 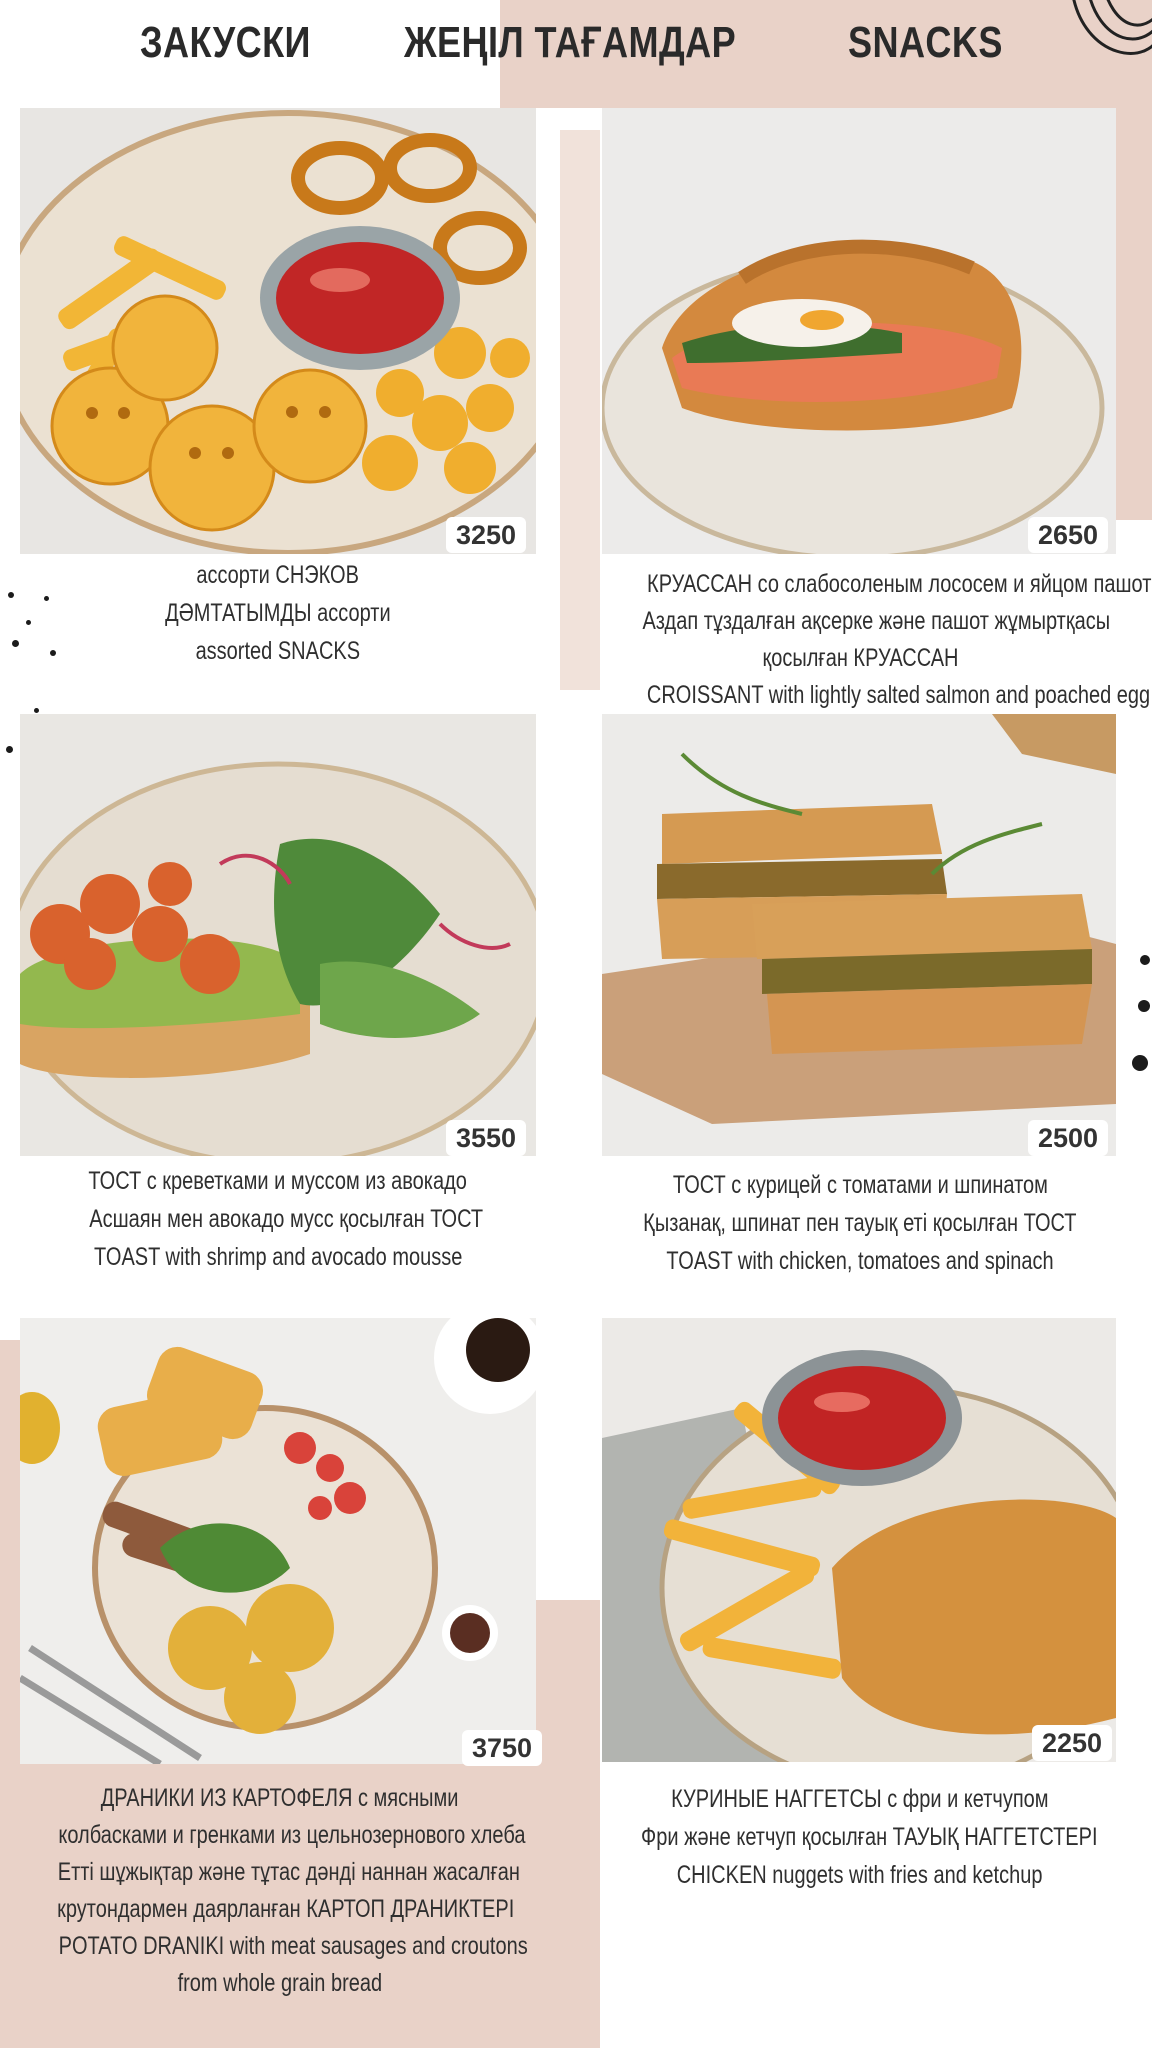 What do you see at coordinates (486, 535) in the screenshot?
I see `price-badge: 3250` at bounding box center [486, 535].